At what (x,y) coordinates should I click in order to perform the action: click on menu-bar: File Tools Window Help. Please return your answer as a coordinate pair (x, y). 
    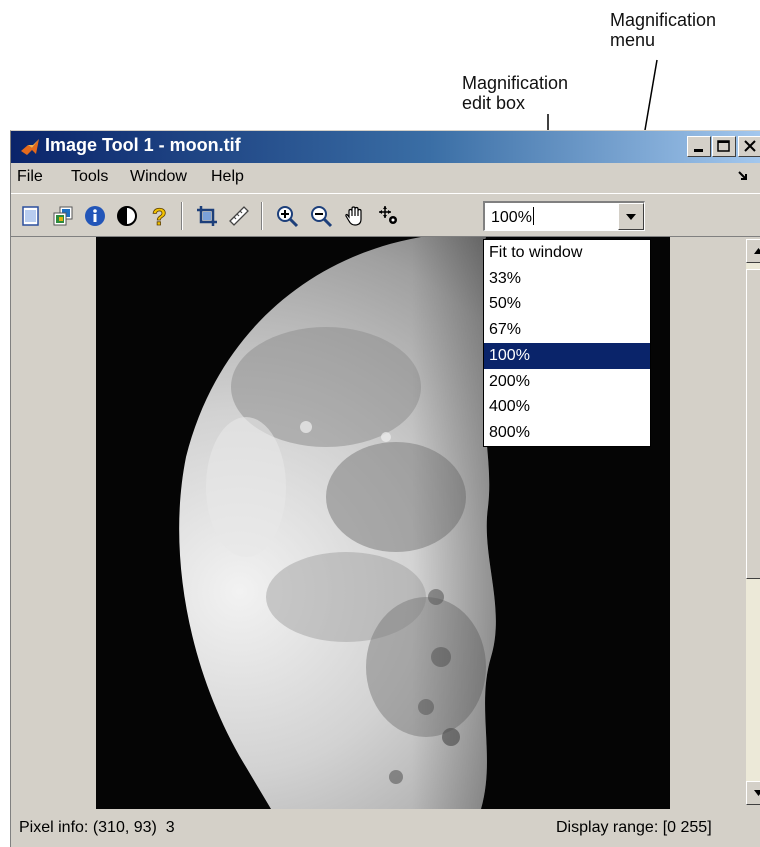
    Looking at the image, I should click on (385, 177).